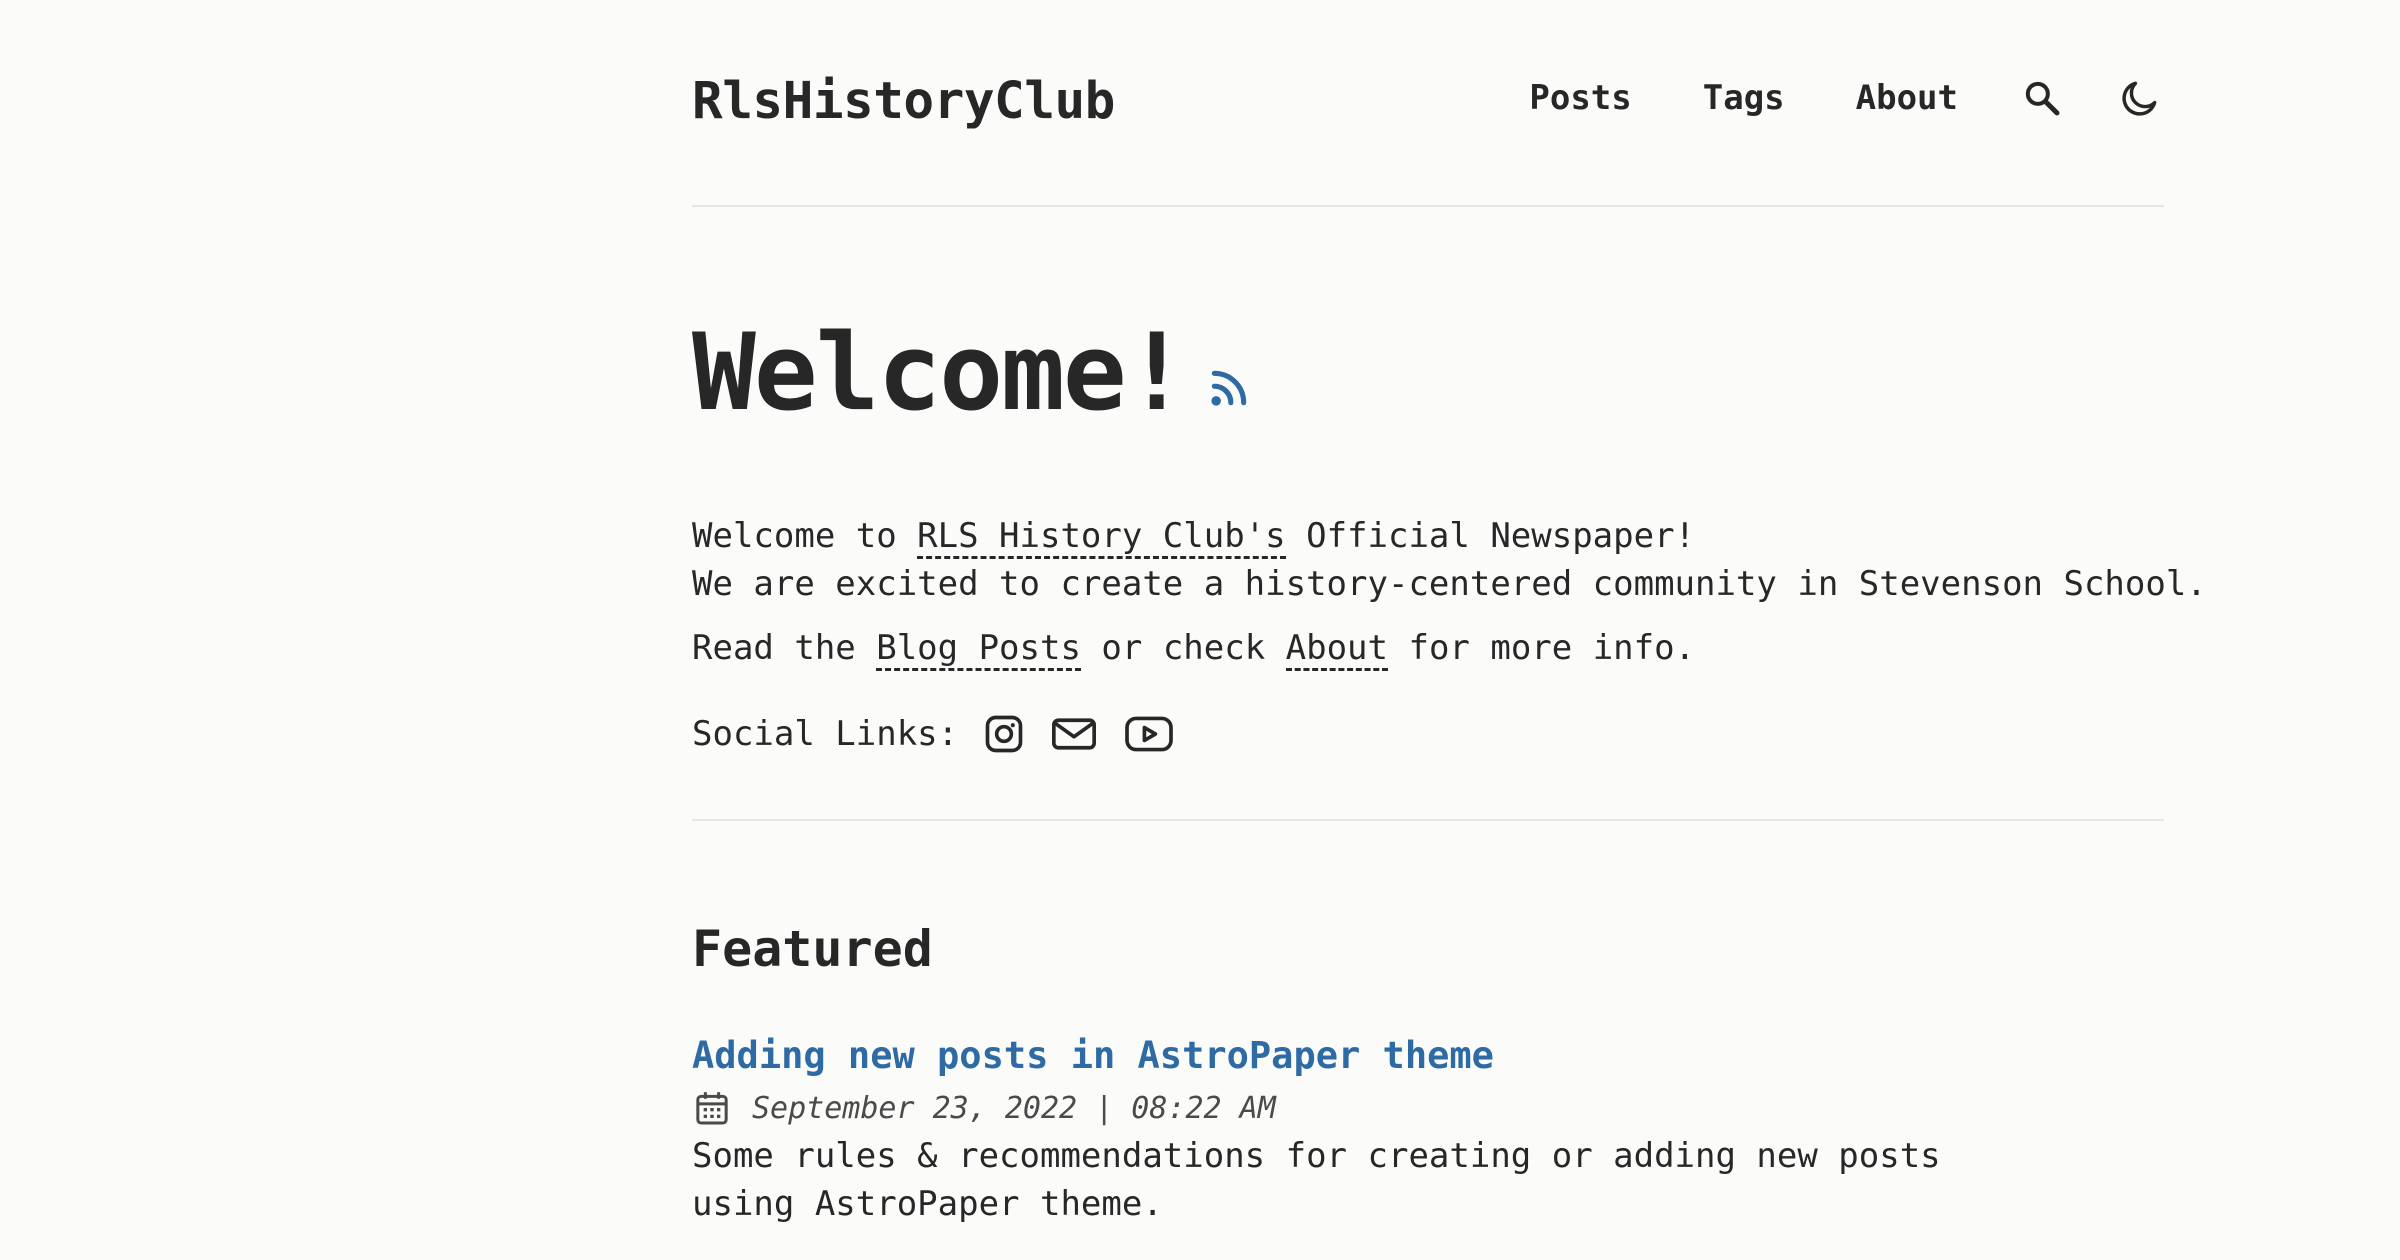 This screenshot has width=2400, height=1260. Describe the element at coordinates (1428, 206) in the screenshot. I see `header-divider` at that location.